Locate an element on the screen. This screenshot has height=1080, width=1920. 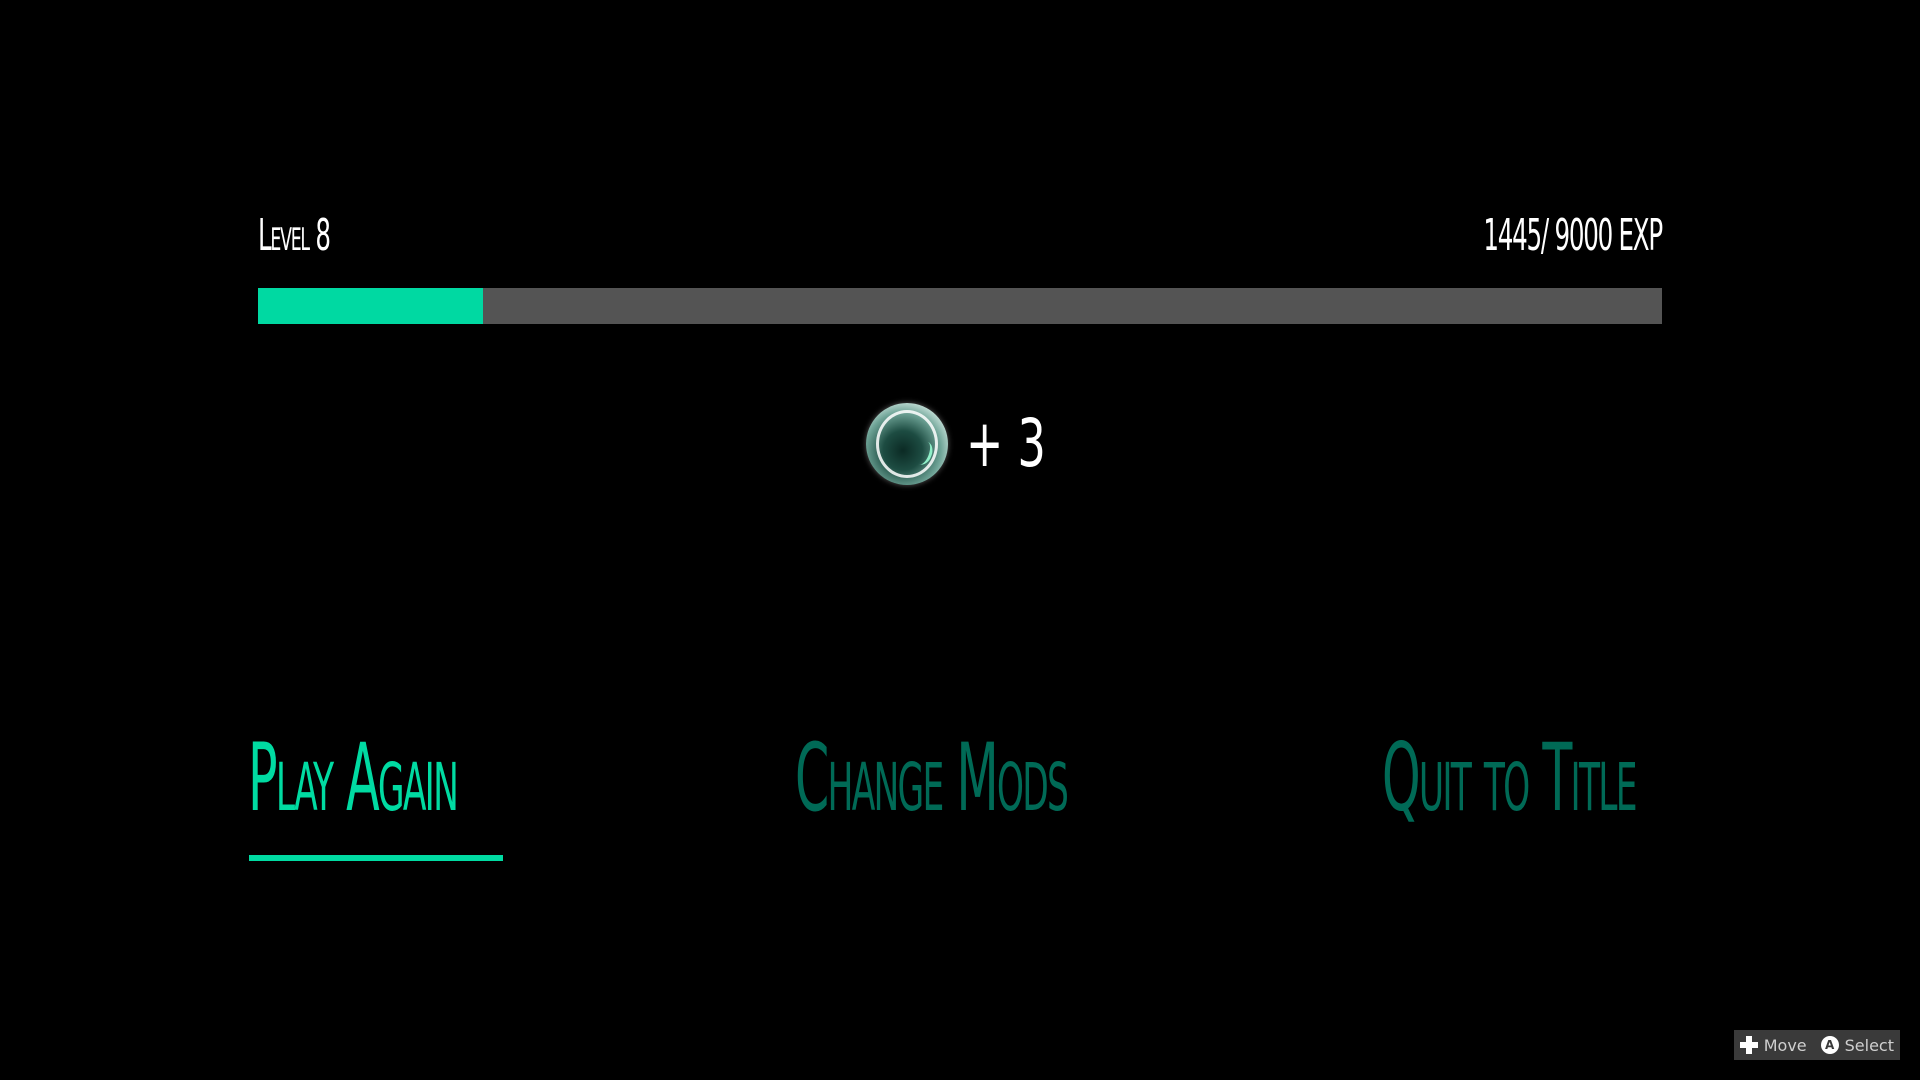
move-hint-label: Move is located at coordinates (1785, 1045).